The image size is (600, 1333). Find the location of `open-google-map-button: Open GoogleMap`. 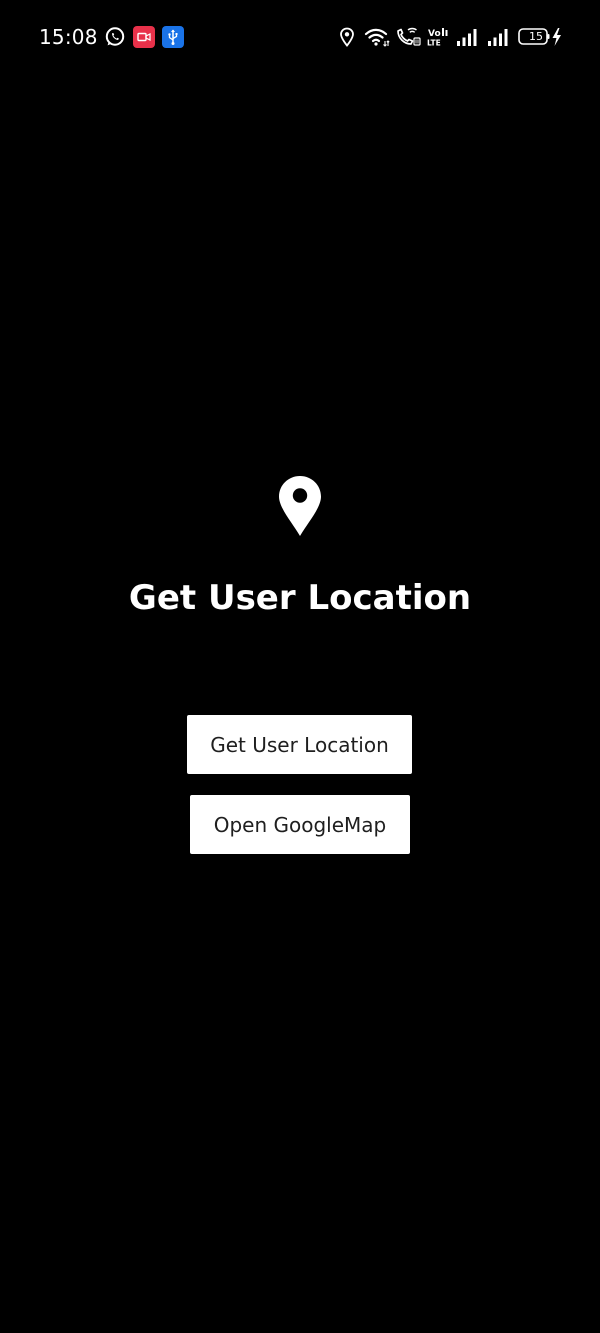

open-google-map-button: Open GoogleMap is located at coordinates (300, 824).